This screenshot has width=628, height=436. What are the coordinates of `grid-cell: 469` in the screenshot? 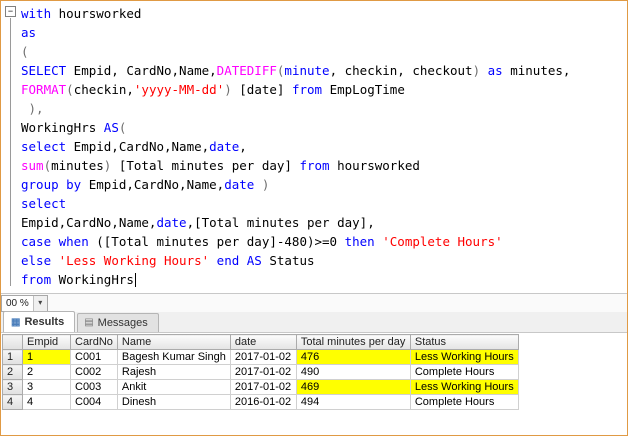 It's located at (353, 387).